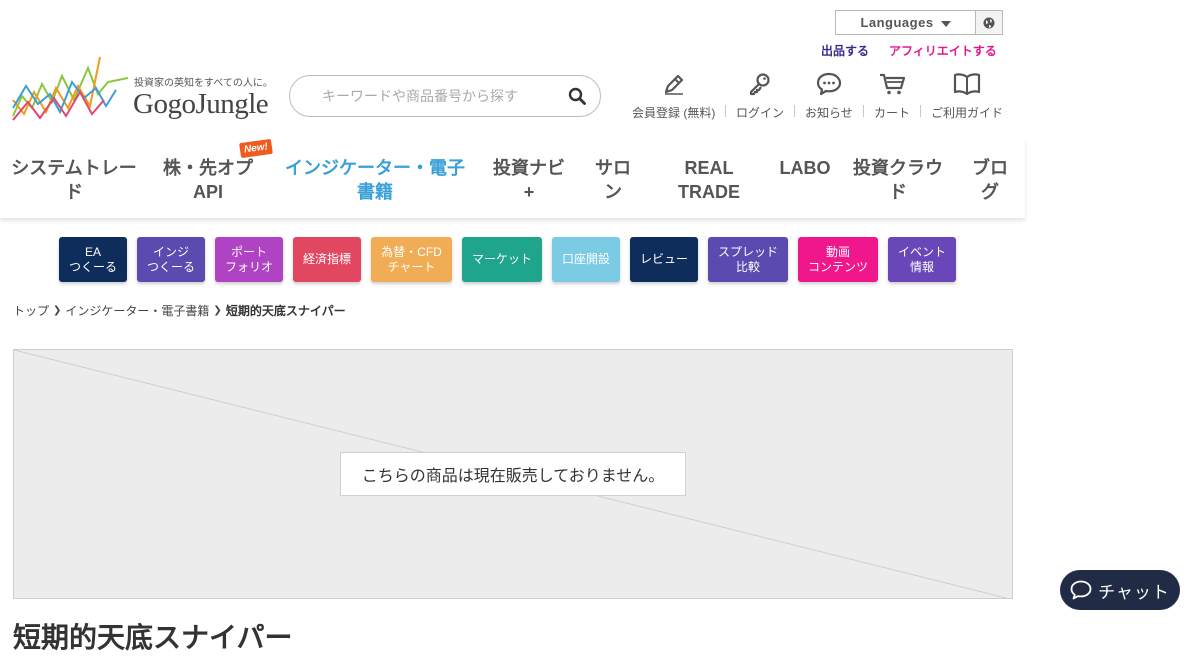 The height and width of the screenshot is (656, 1200). Describe the element at coordinates (990, 180) in the screenshot. I see `nav-blog: ブログ` at that location.